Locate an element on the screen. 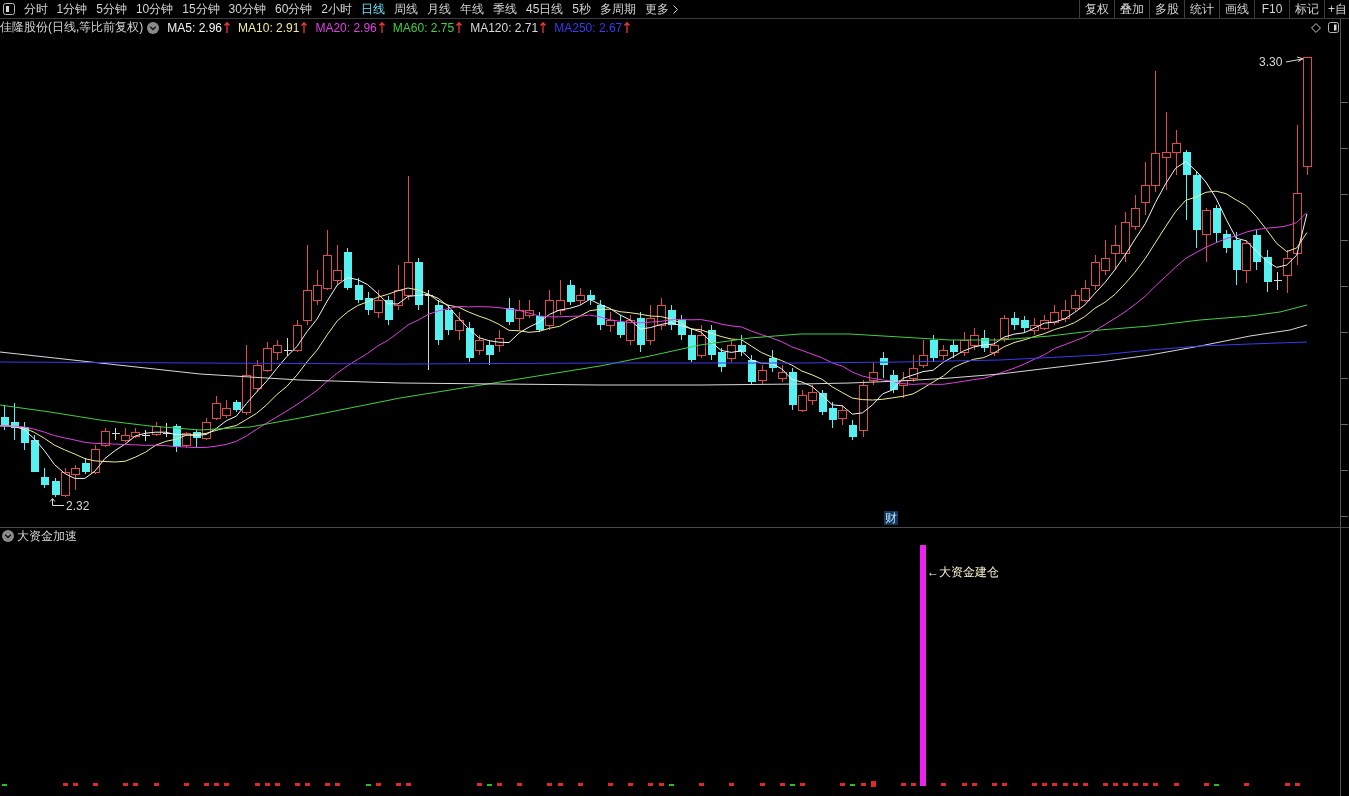 The image size is (1349, 796). period-tab: 年线 is located at coordinates (472, 9).